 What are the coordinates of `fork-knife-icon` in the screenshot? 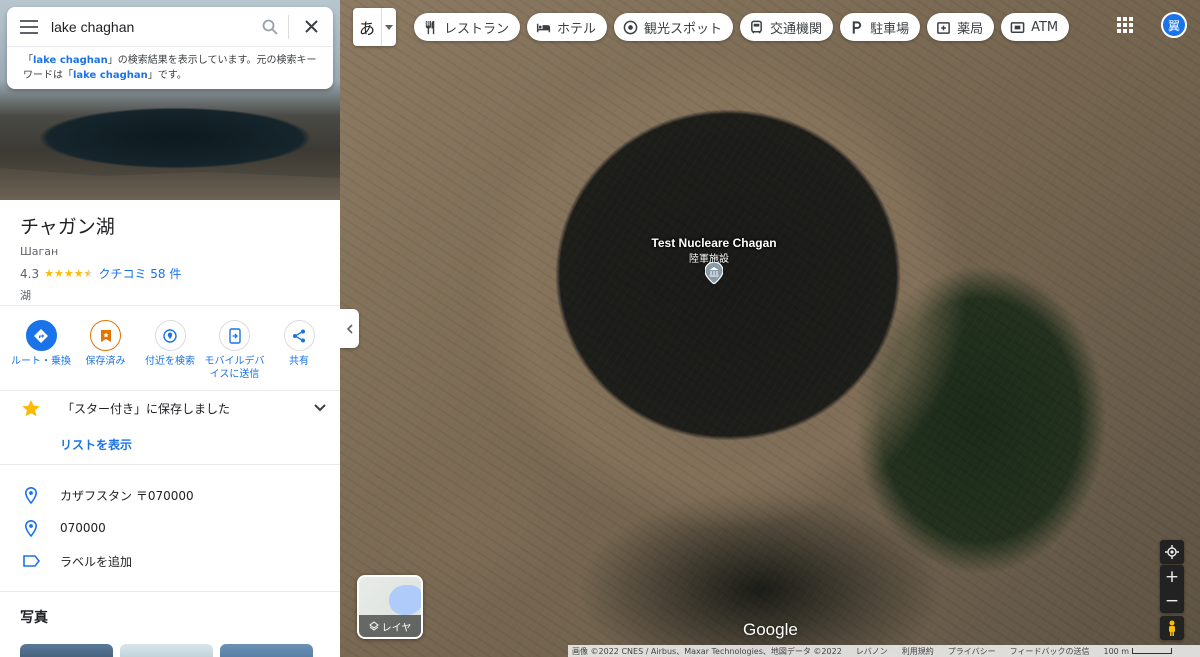 It's located at (430, 27).